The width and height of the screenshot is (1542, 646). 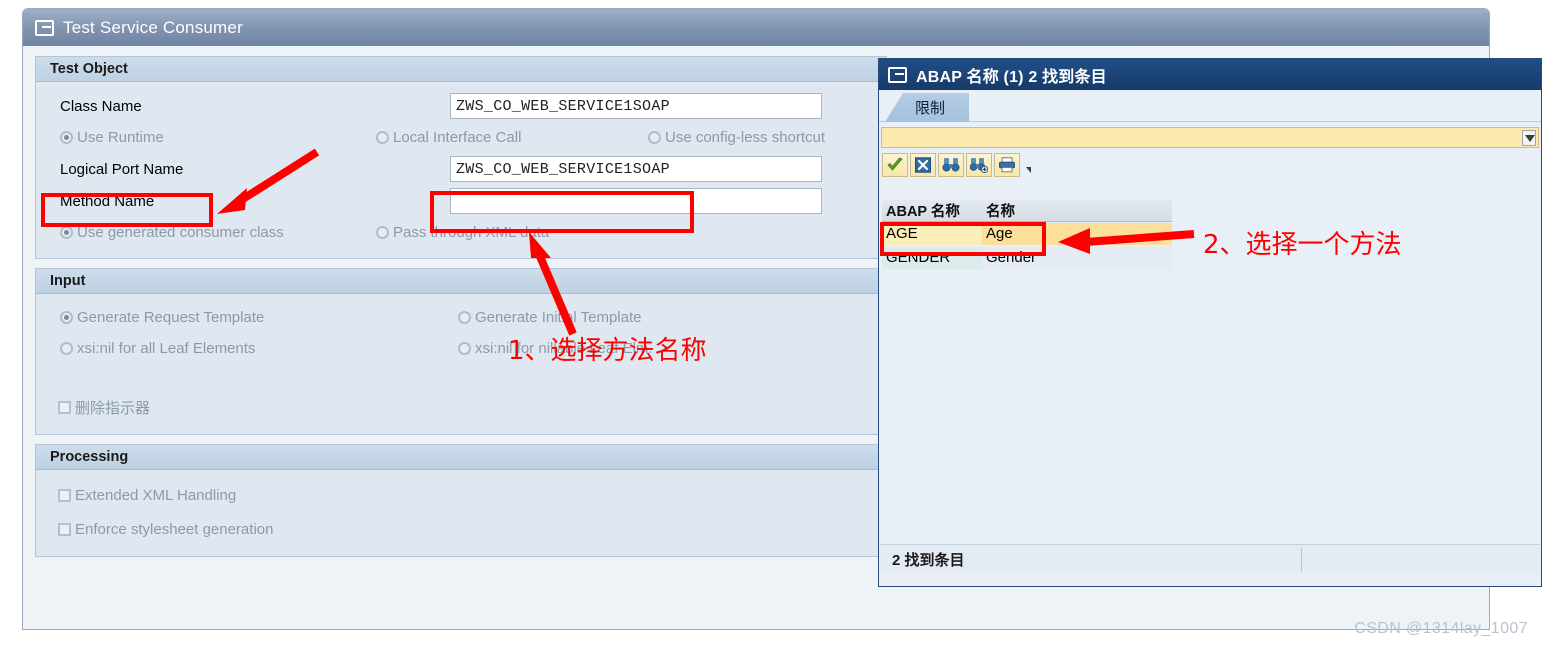 What do you see at coordinates (745, 137) in the screenshot?
I see `radio-use-config-less-shortcut-label: Use config-less shortcut` at bounding box center [745, 137].